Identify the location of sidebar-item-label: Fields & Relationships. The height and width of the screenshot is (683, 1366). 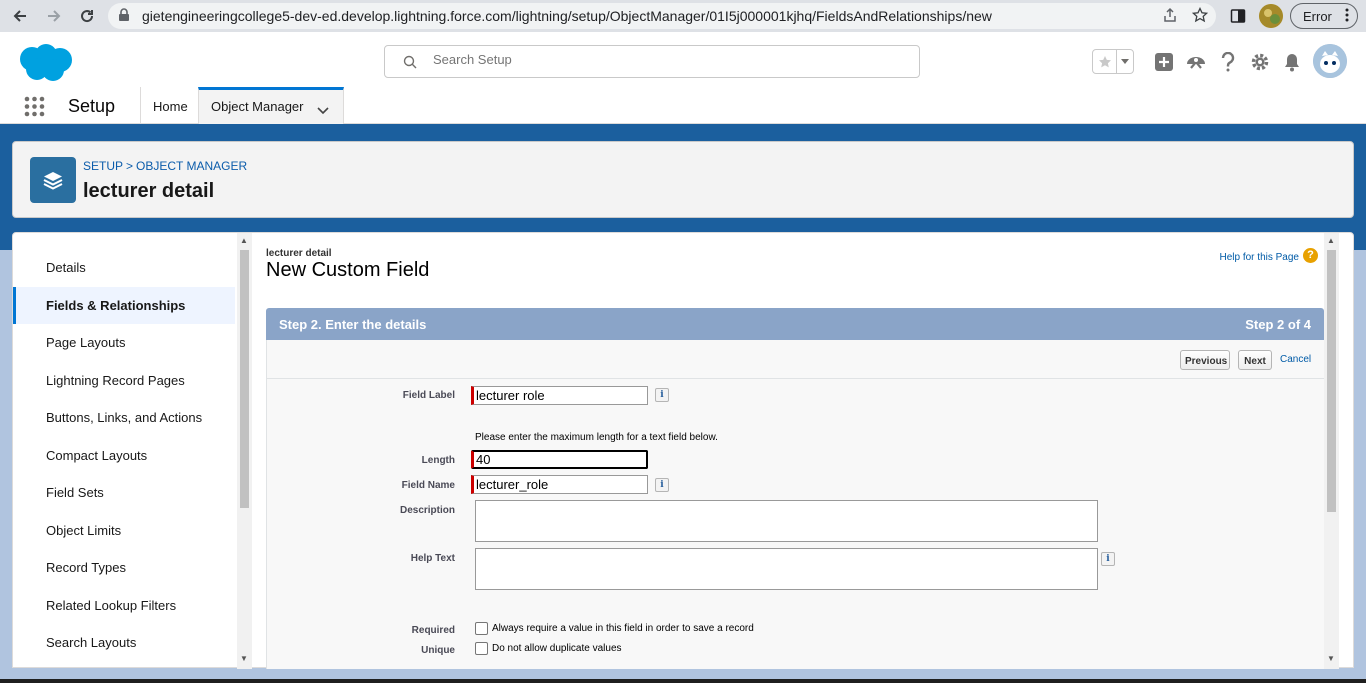
(116, 305).